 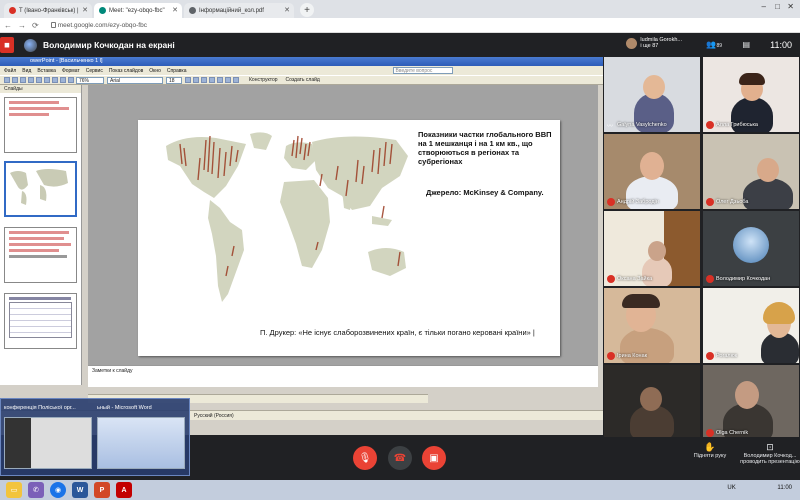 What do you see at coordinates (751, 402) in the screenshot?
I see `participant-tile: Olga Chernik` at bounding box center [751, 402].